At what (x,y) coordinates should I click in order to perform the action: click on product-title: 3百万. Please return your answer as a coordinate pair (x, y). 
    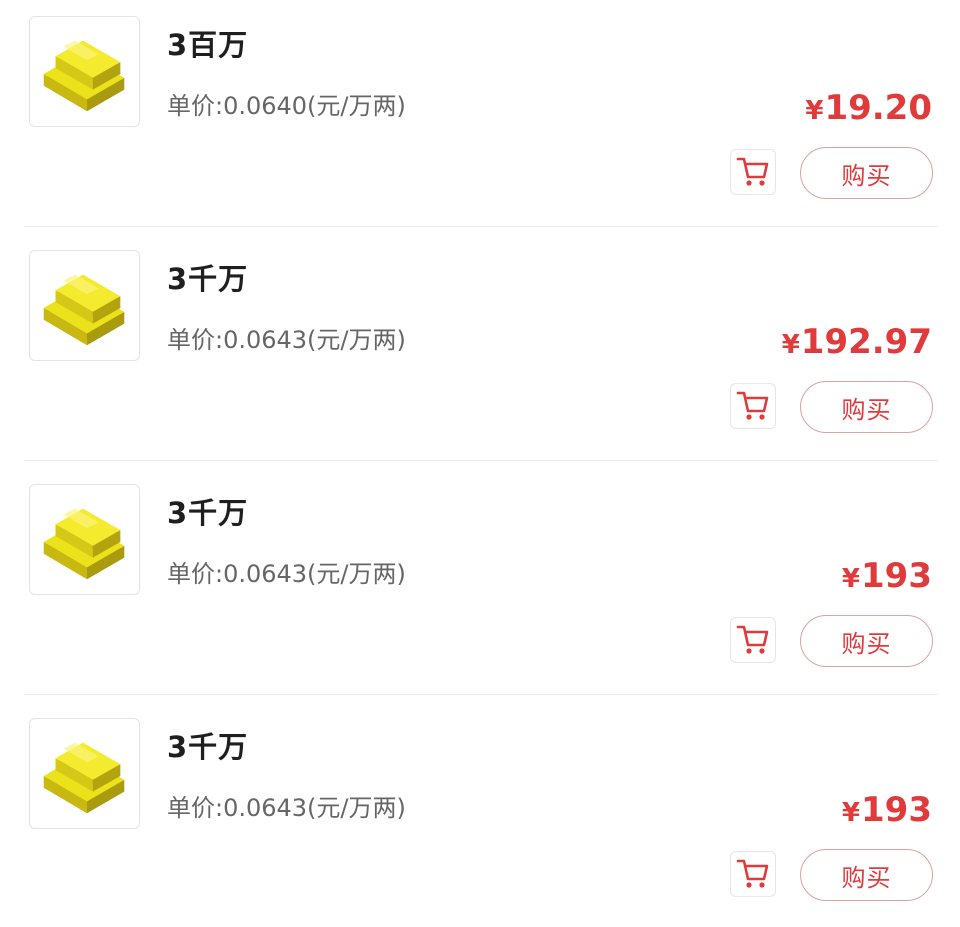
    Looking at the image, I should click on (208, 45).